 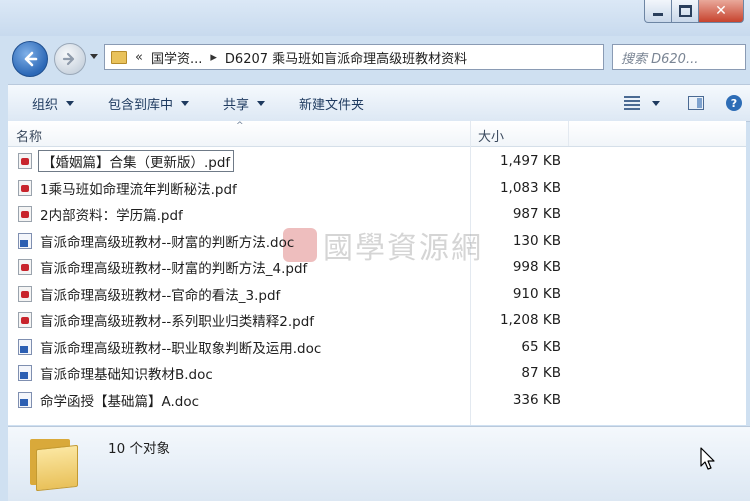 I want to click on command-bar: 组织 包含到库中 共享 新建文件夹 ?, so click(x=379, y=103).